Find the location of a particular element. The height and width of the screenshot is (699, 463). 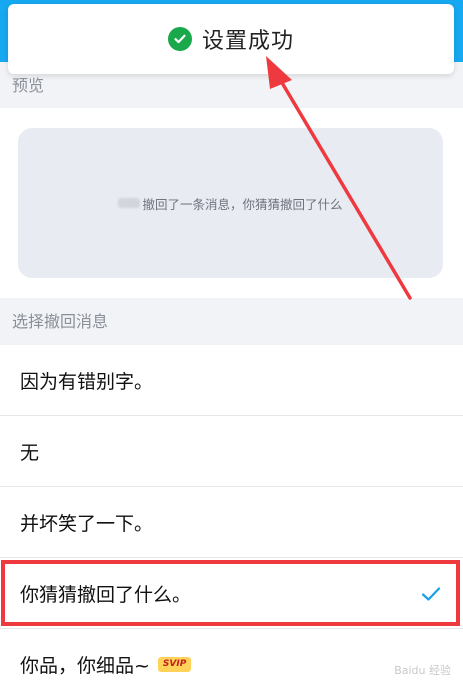

option-typo: 因为有错别字。 is located at coordinates (231, 380).